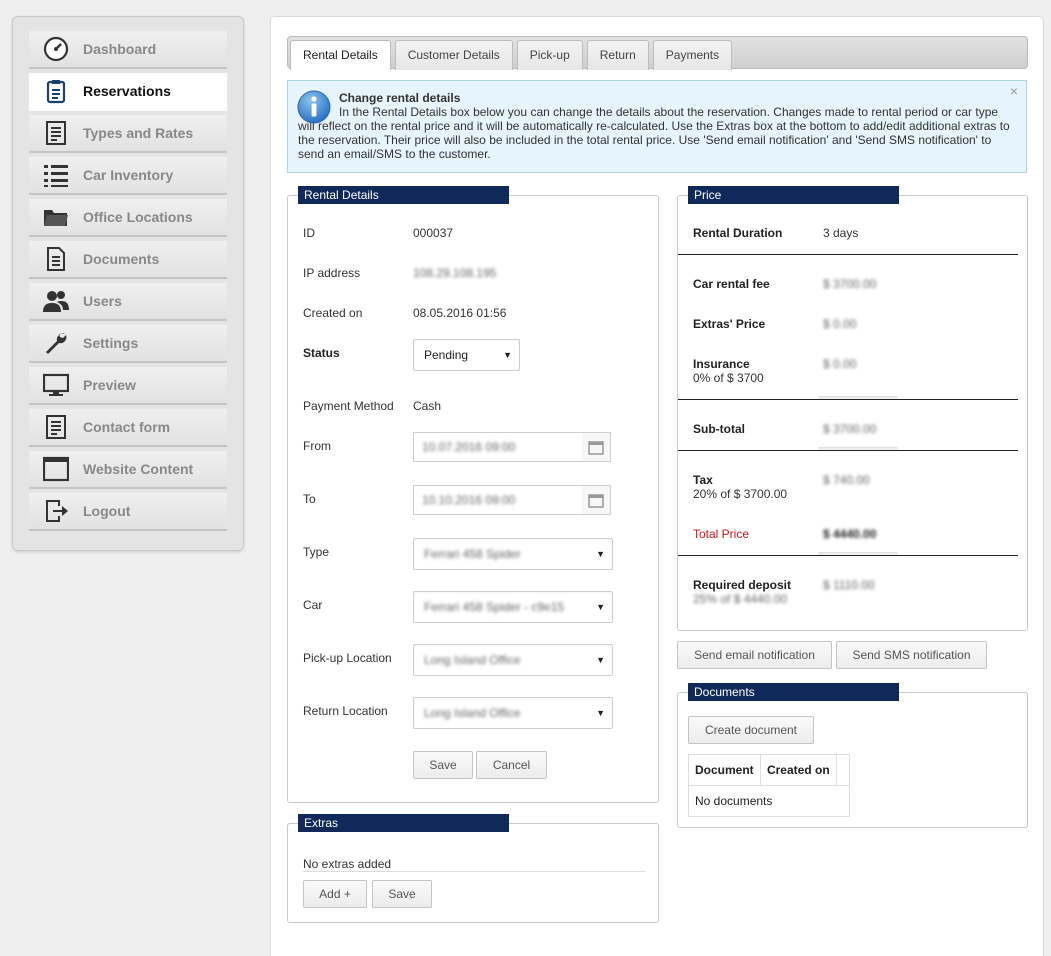 The width and height of the screenshot is (1051, 956). I want to click on sidebar-item-label: Reservations, so click(127, 91).